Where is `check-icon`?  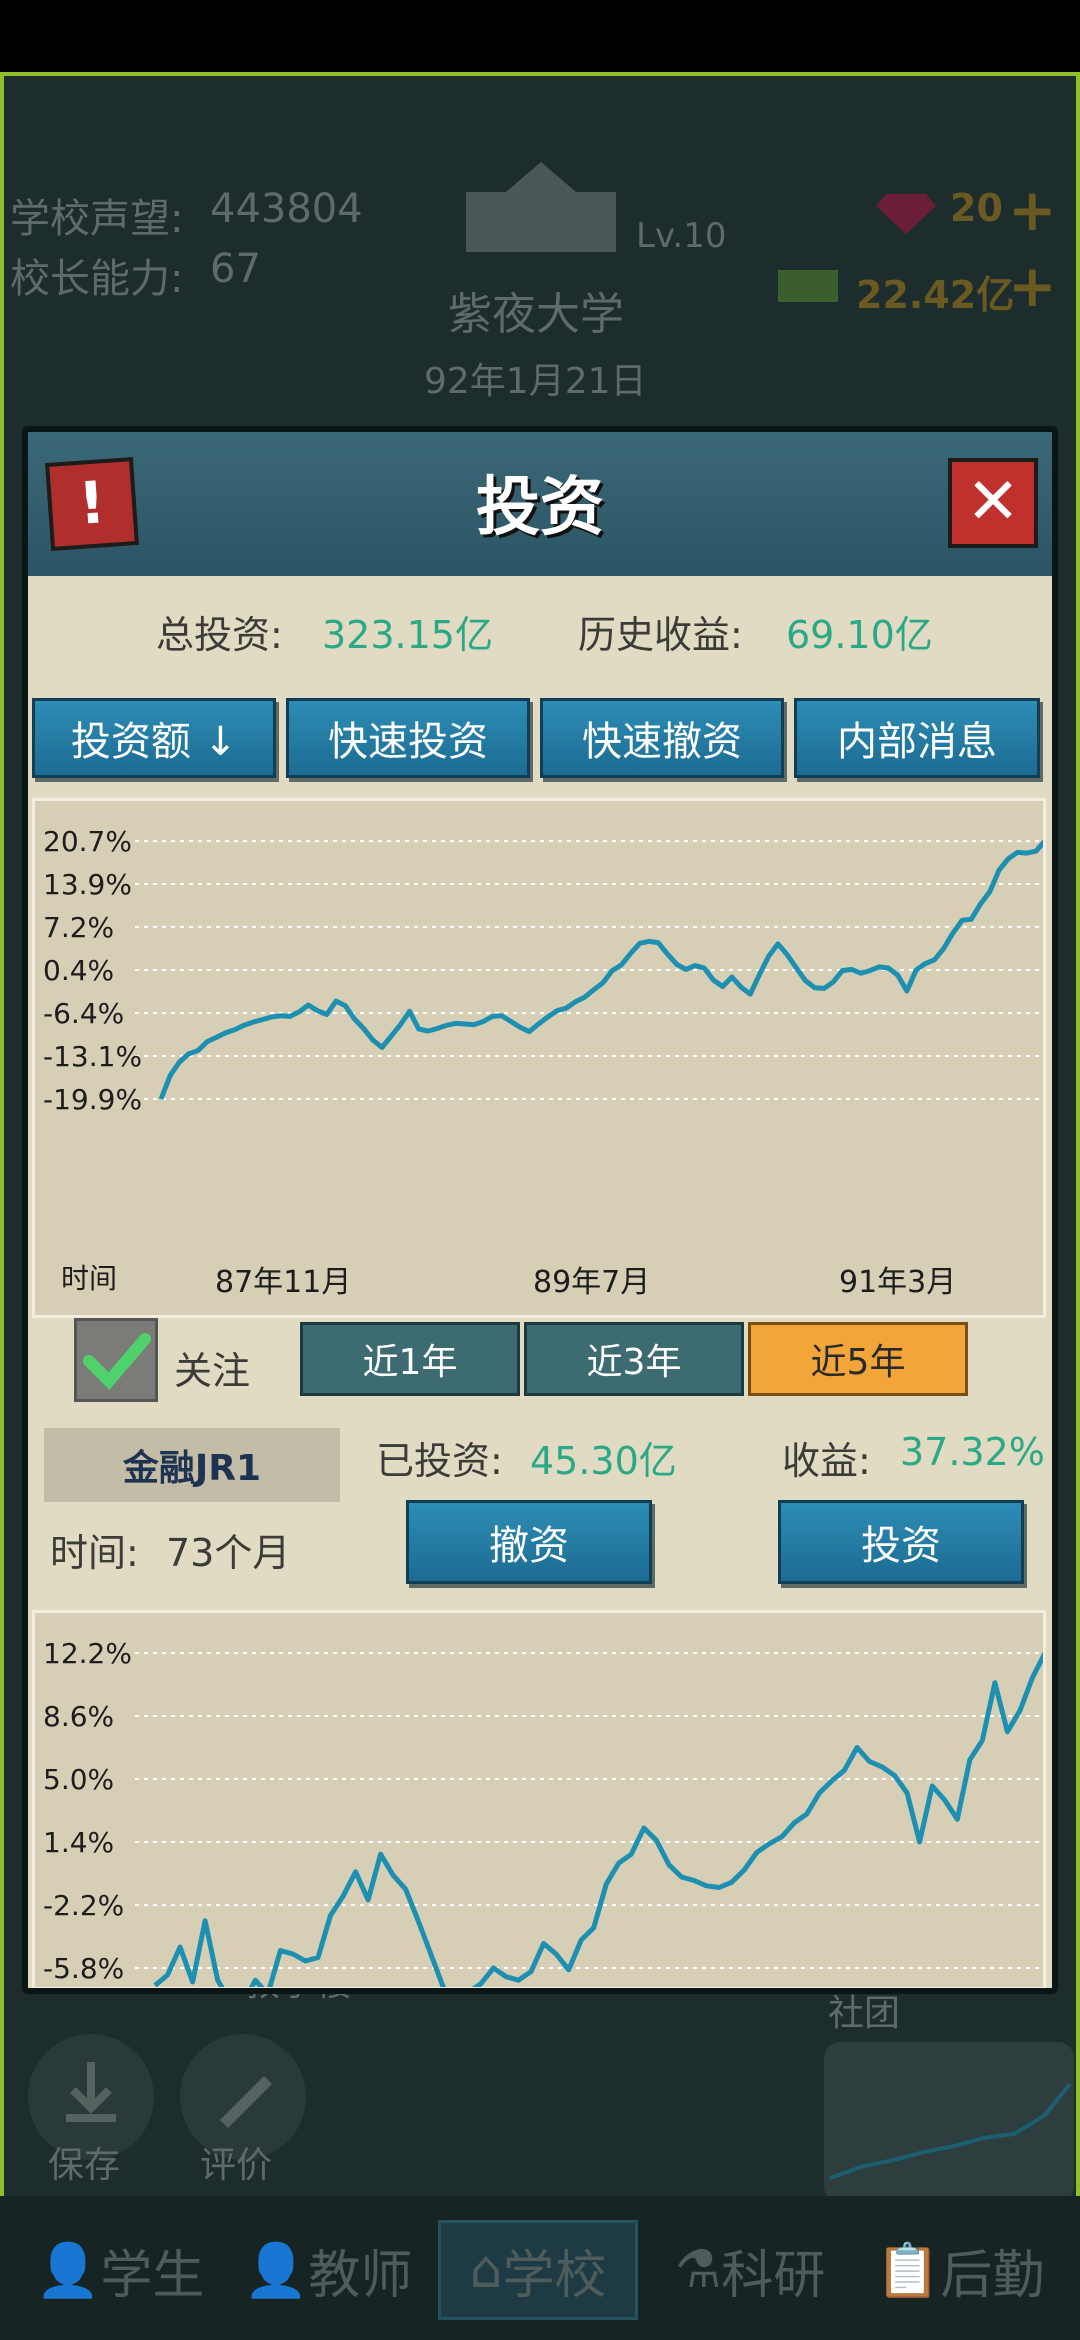
check-icon is located at coordinates (117, 1361).